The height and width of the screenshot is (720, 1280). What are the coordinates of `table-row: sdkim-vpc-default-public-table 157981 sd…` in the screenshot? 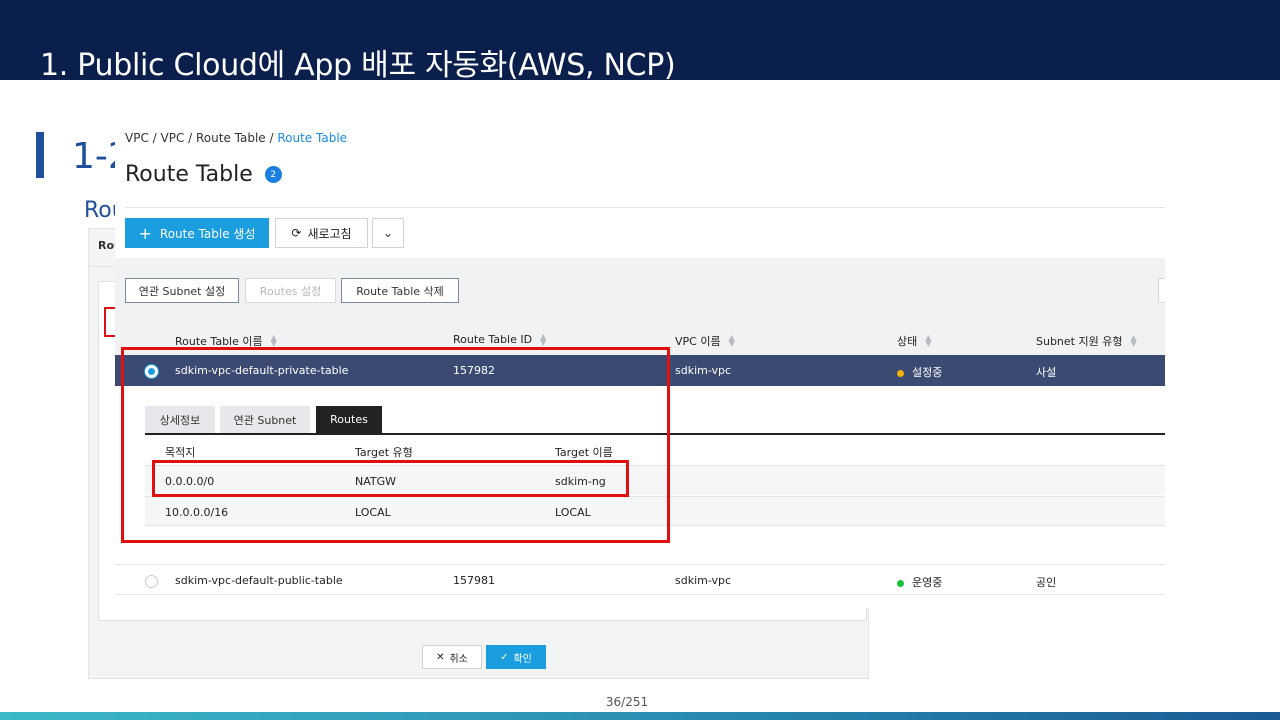 It's located at (640, 579).